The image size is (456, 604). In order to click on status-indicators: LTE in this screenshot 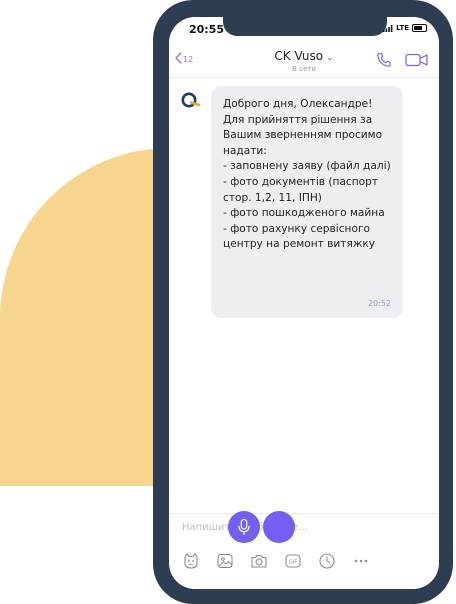, I will do `click(405, 28)`.